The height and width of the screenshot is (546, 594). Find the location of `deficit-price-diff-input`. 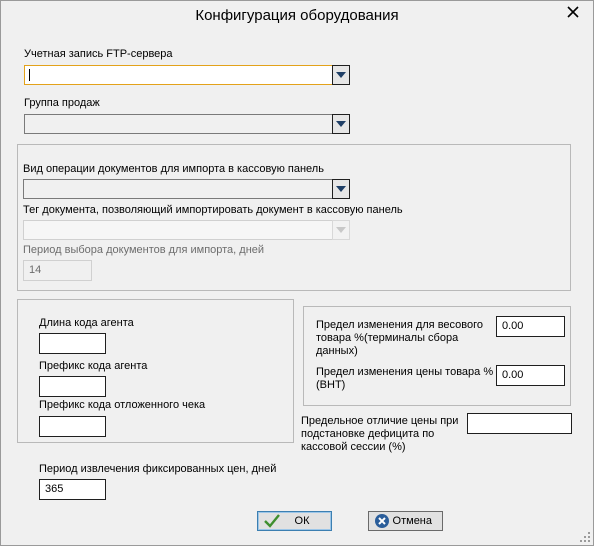

deficit-price-diff-input is located at coordinates (519, 423).